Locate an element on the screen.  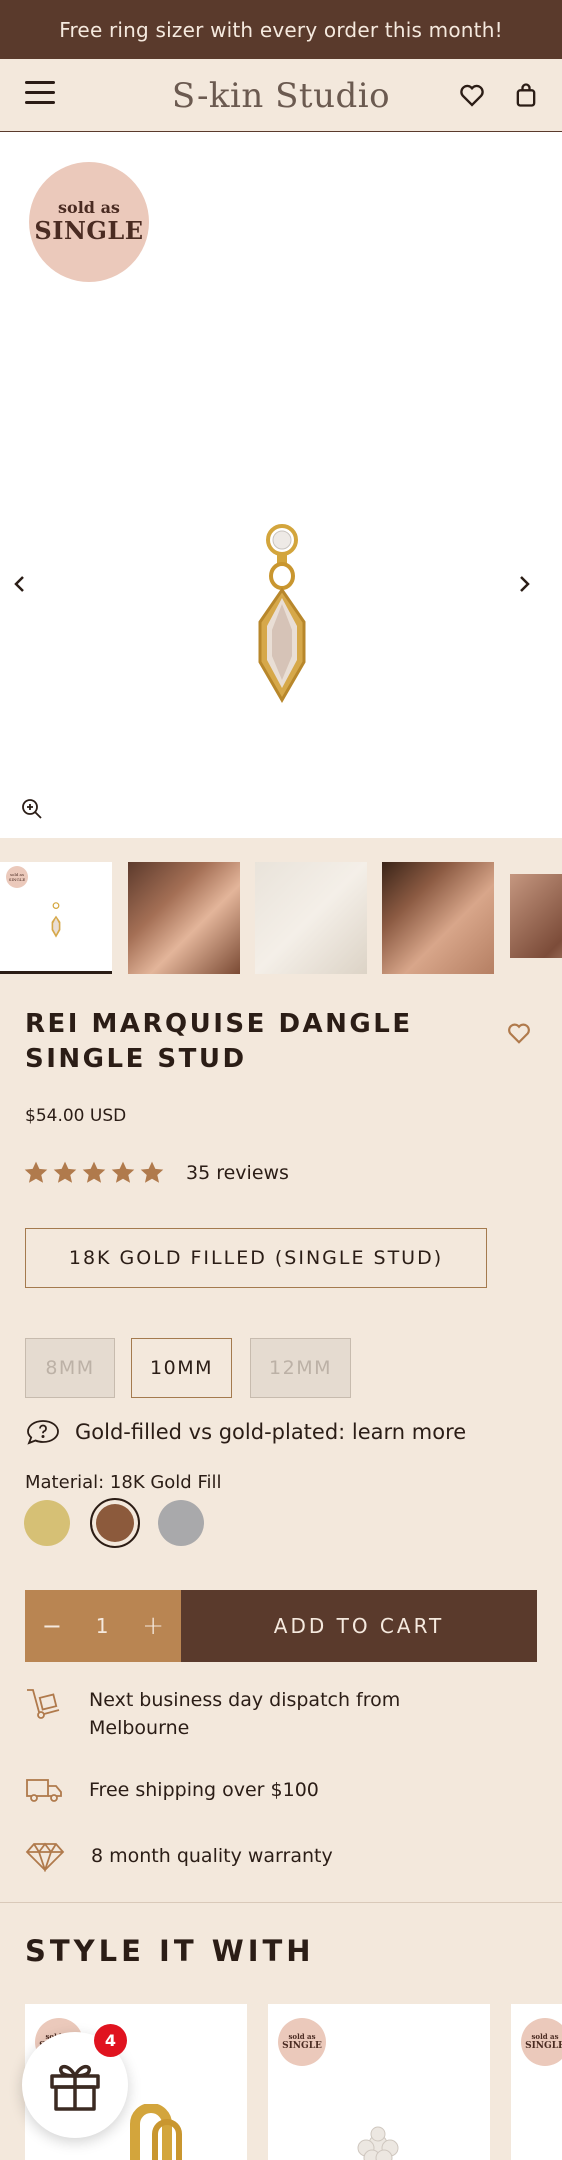
quantity-value: 1 is located at coordinates (102, 1626).